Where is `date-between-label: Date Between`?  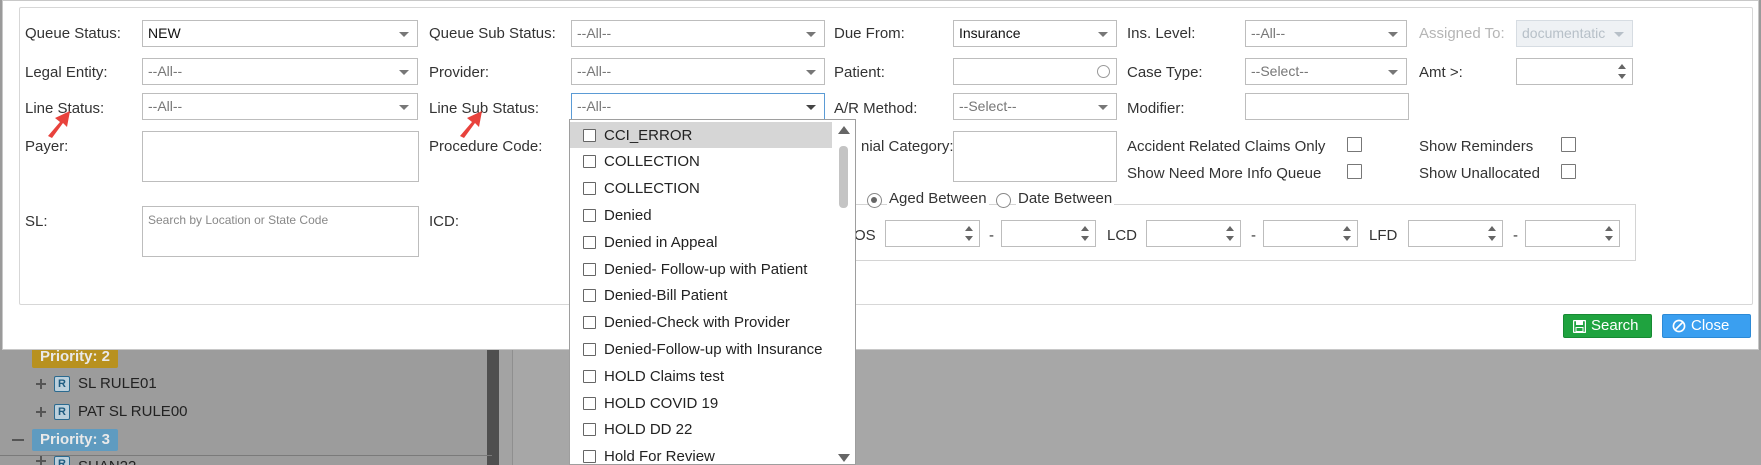
date-between-label: Date Between is located at coordinates (1065, 198).